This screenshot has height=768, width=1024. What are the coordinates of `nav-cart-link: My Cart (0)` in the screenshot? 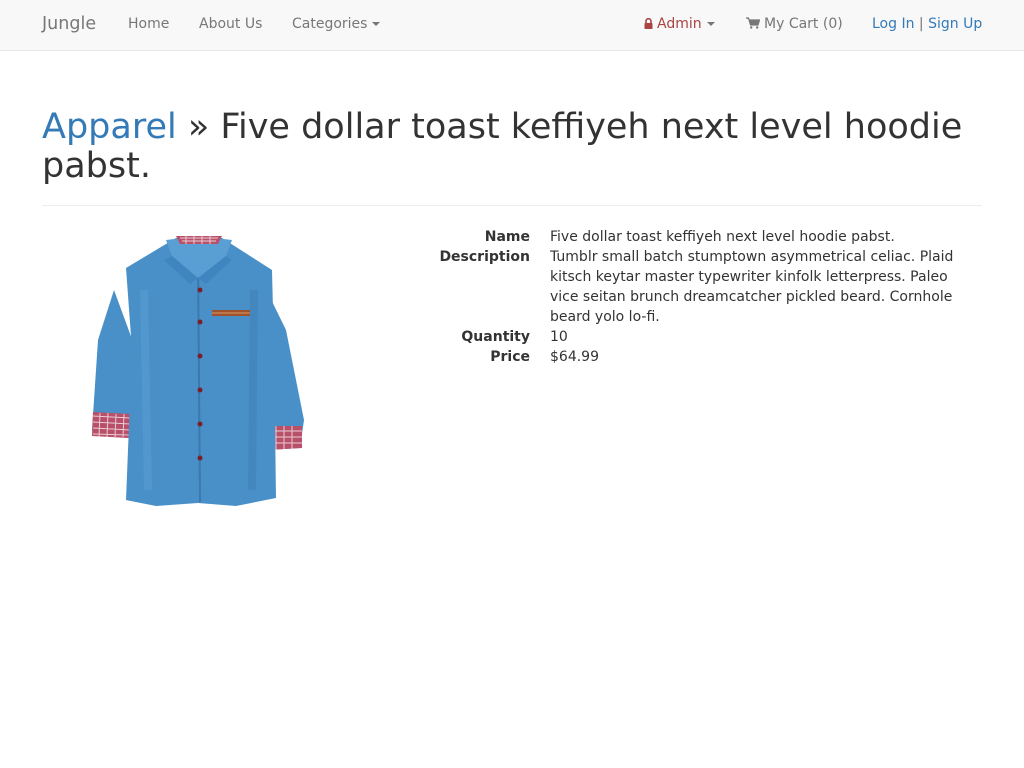 It's located at (794, 25).